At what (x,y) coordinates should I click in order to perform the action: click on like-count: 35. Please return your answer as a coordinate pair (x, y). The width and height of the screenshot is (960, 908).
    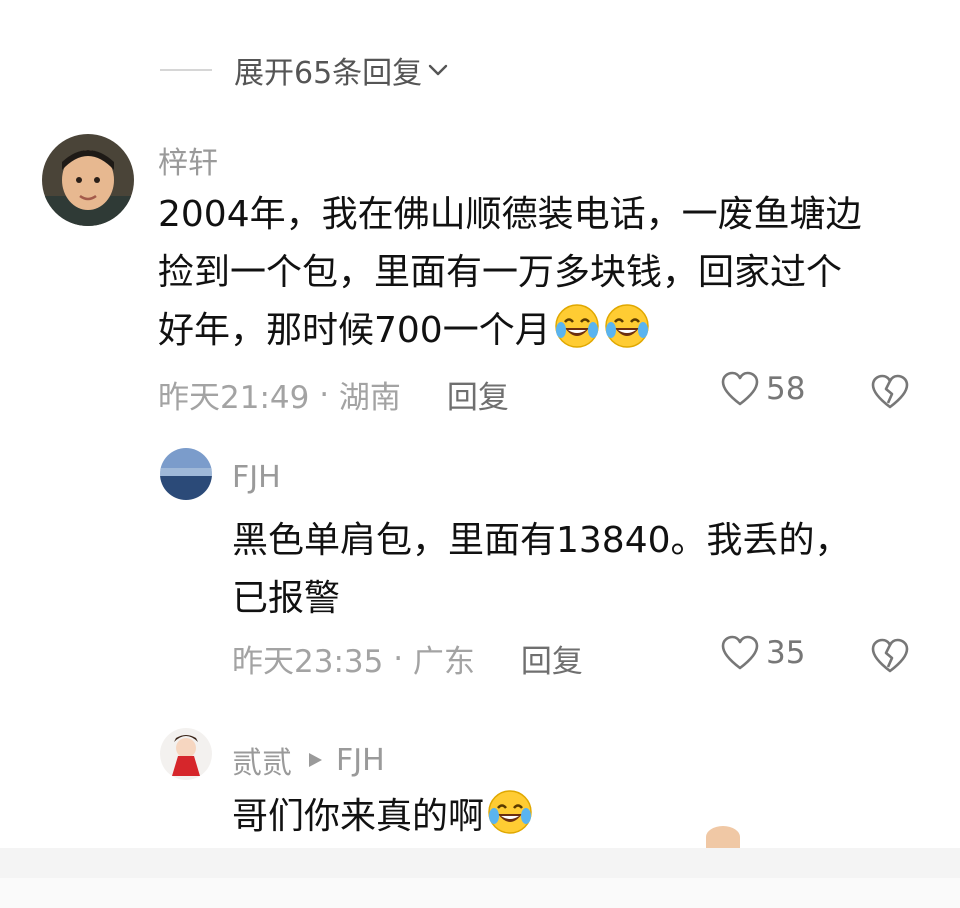
    Looking at the image, I should click on (786, 653).